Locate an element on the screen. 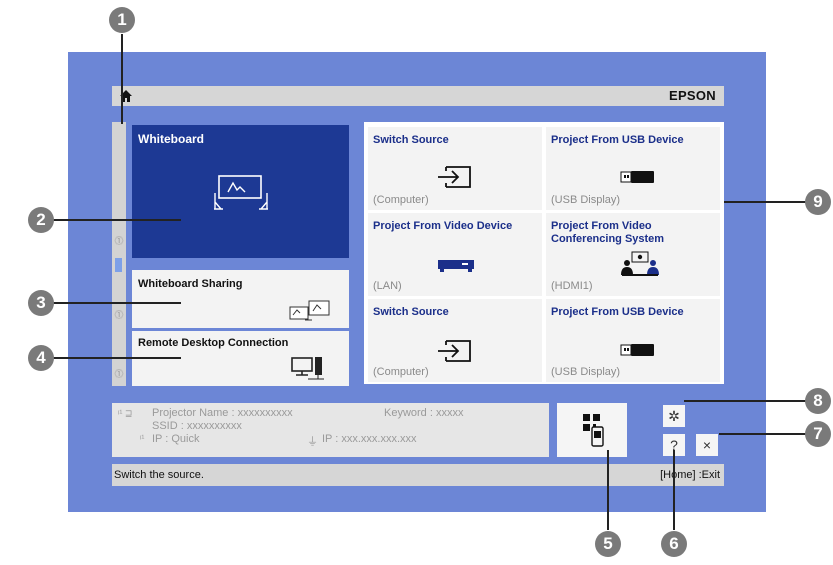 Image resolution: width=833 pixels, height=565 pixels. source-tile-subtitle: (HDMI1) is located at coordinates (572, 286).